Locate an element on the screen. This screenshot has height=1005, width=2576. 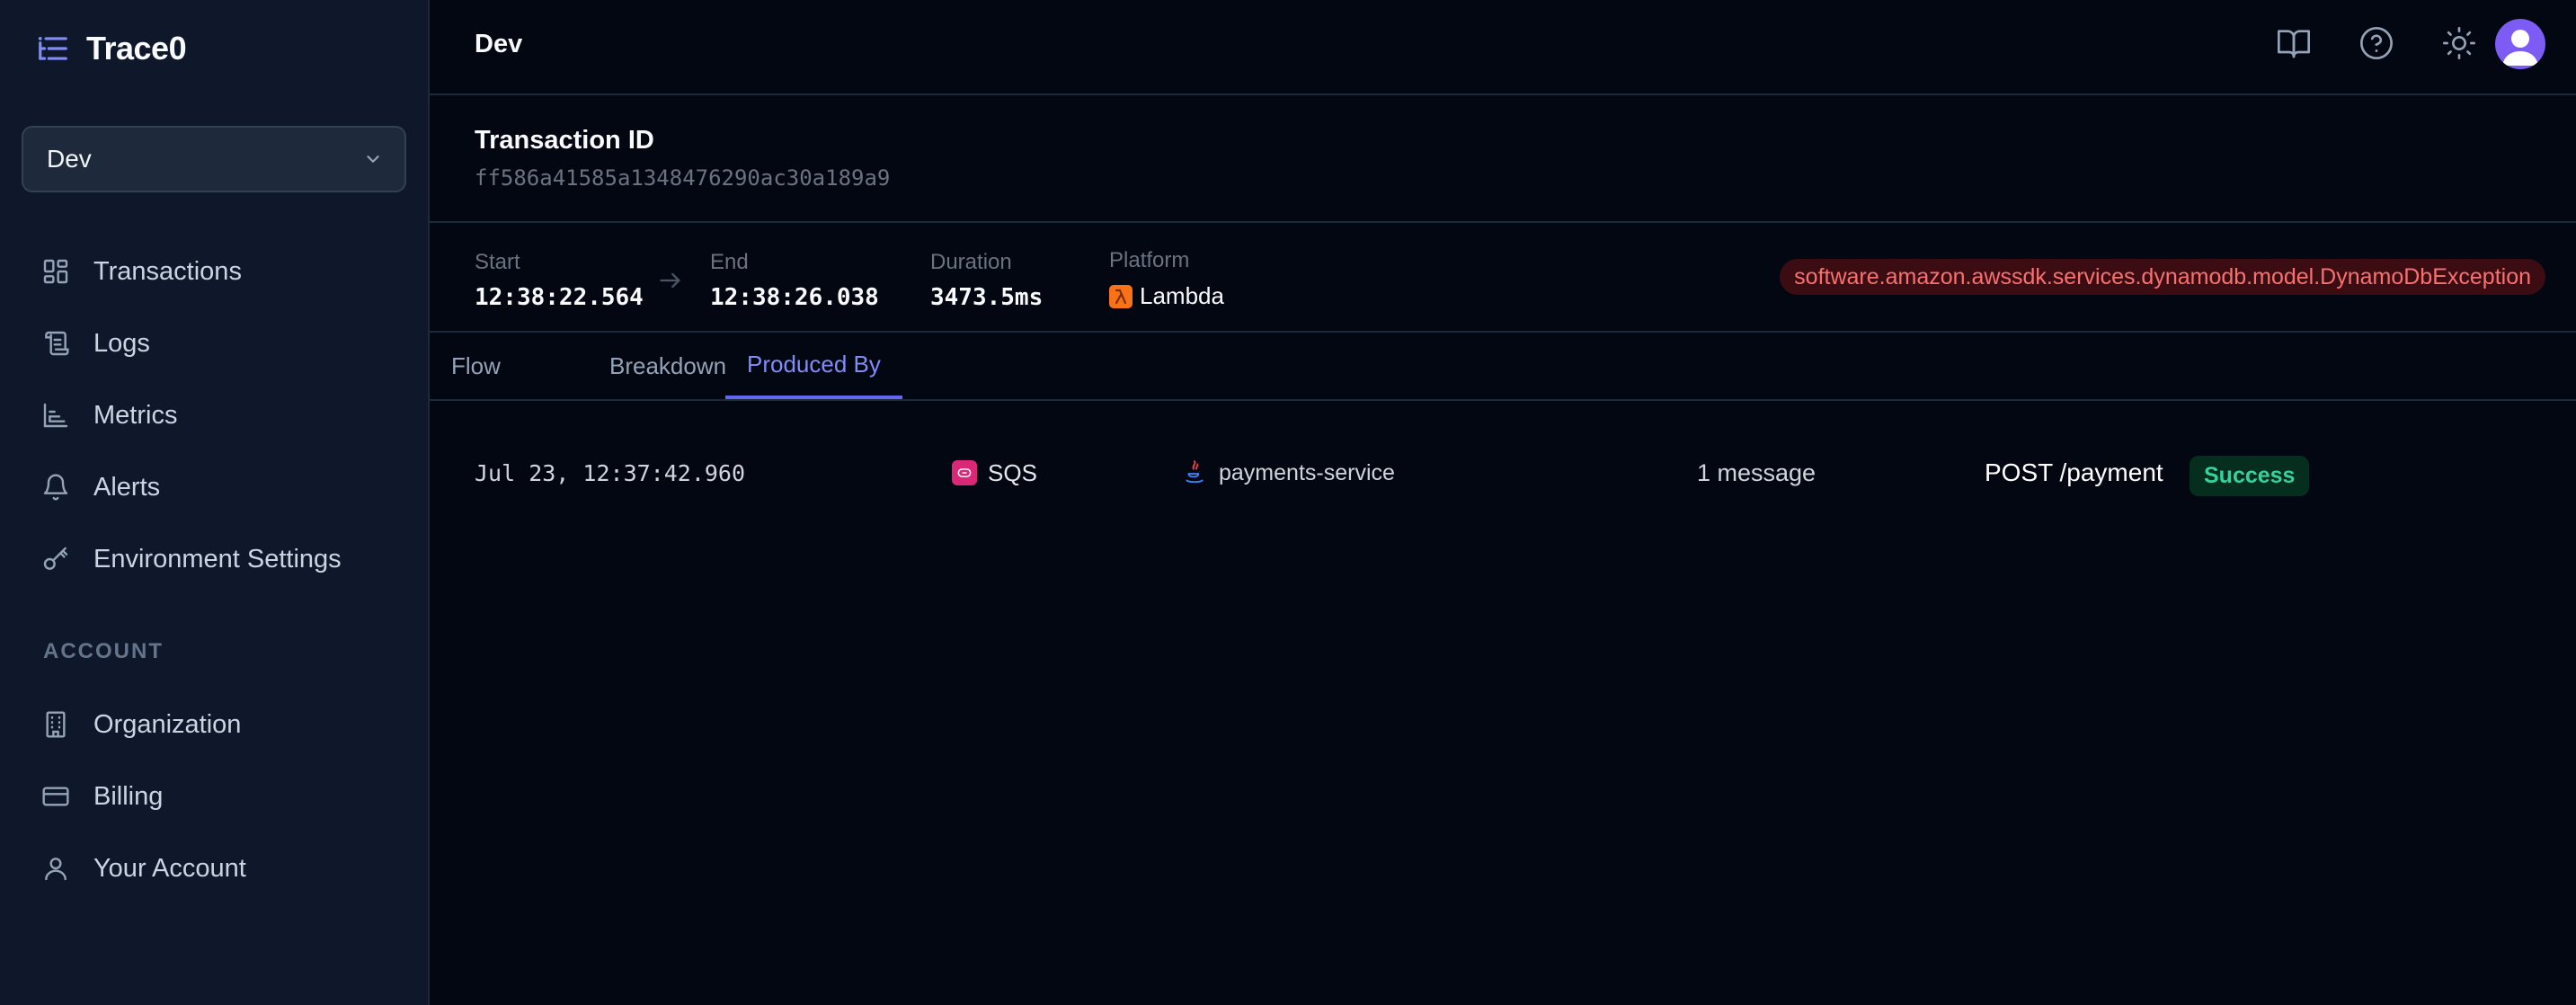
duration-info: Duration 3473.5ms is located at coordinates (987, 280).